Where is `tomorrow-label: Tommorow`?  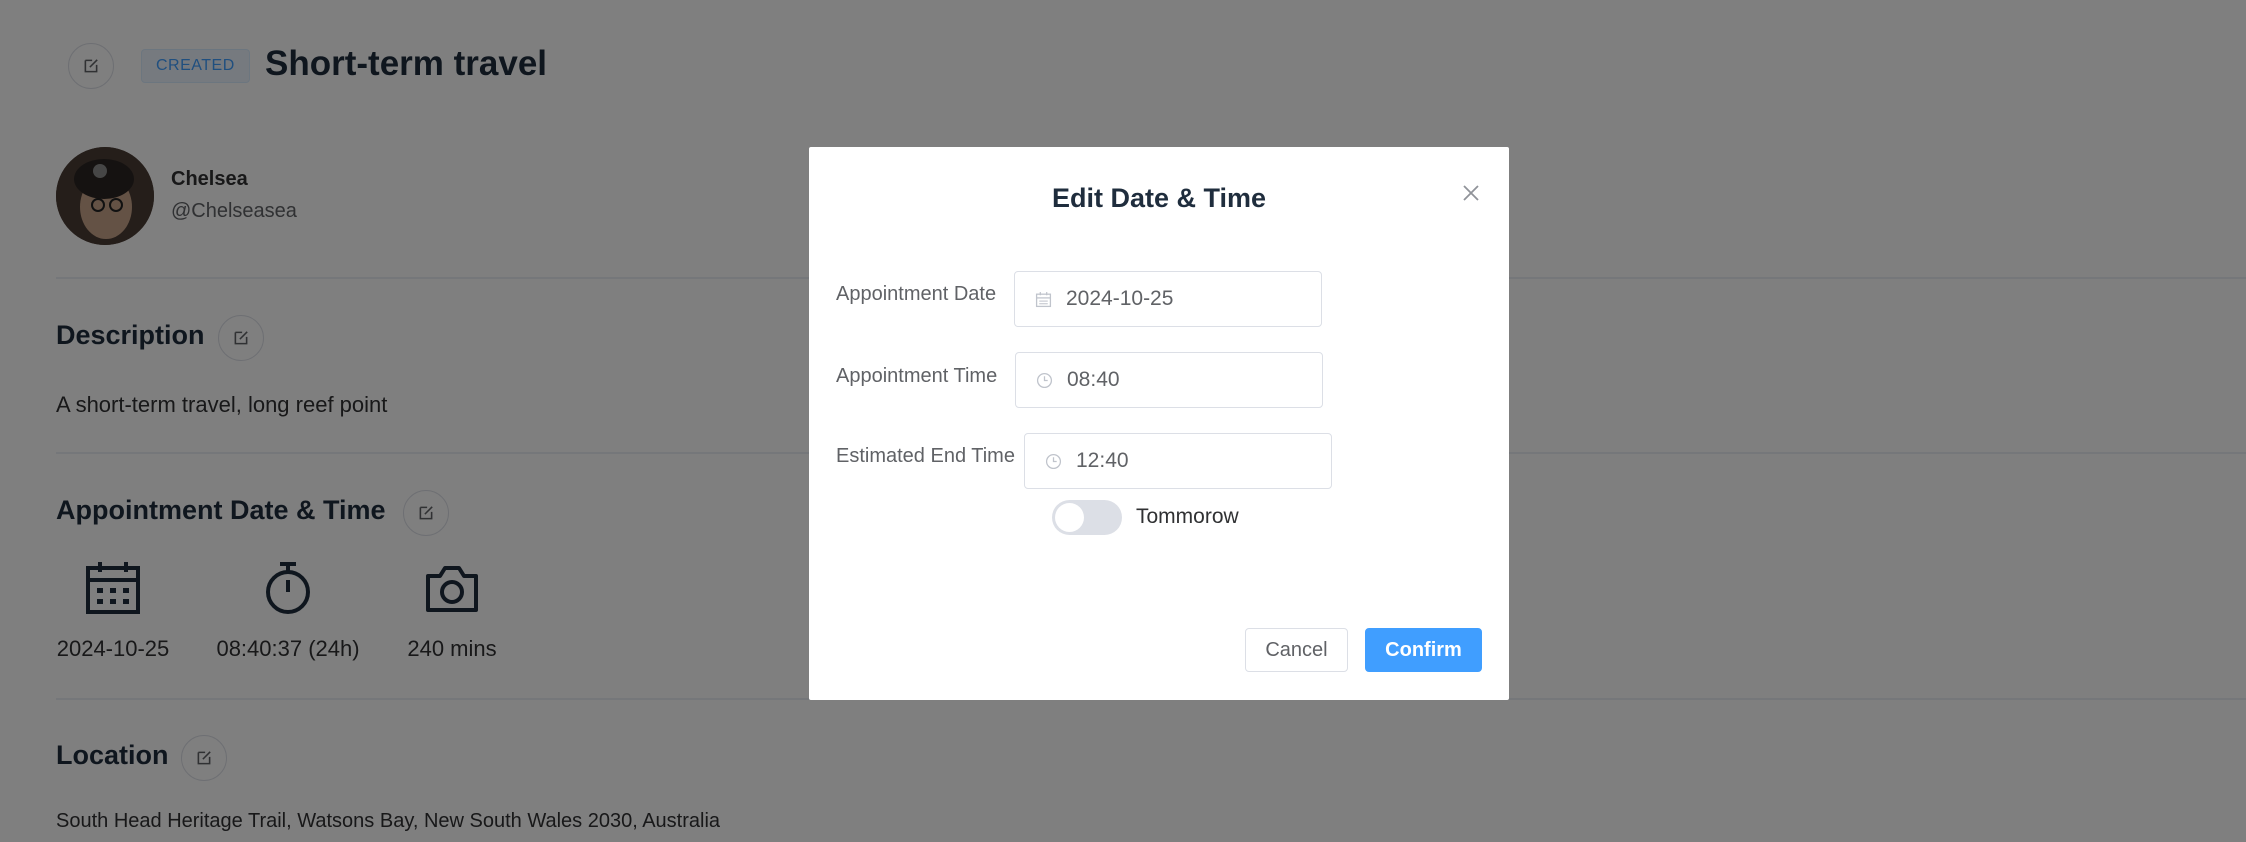 tomorrow-label: Tommorow is located at coordinates (1187, 516).